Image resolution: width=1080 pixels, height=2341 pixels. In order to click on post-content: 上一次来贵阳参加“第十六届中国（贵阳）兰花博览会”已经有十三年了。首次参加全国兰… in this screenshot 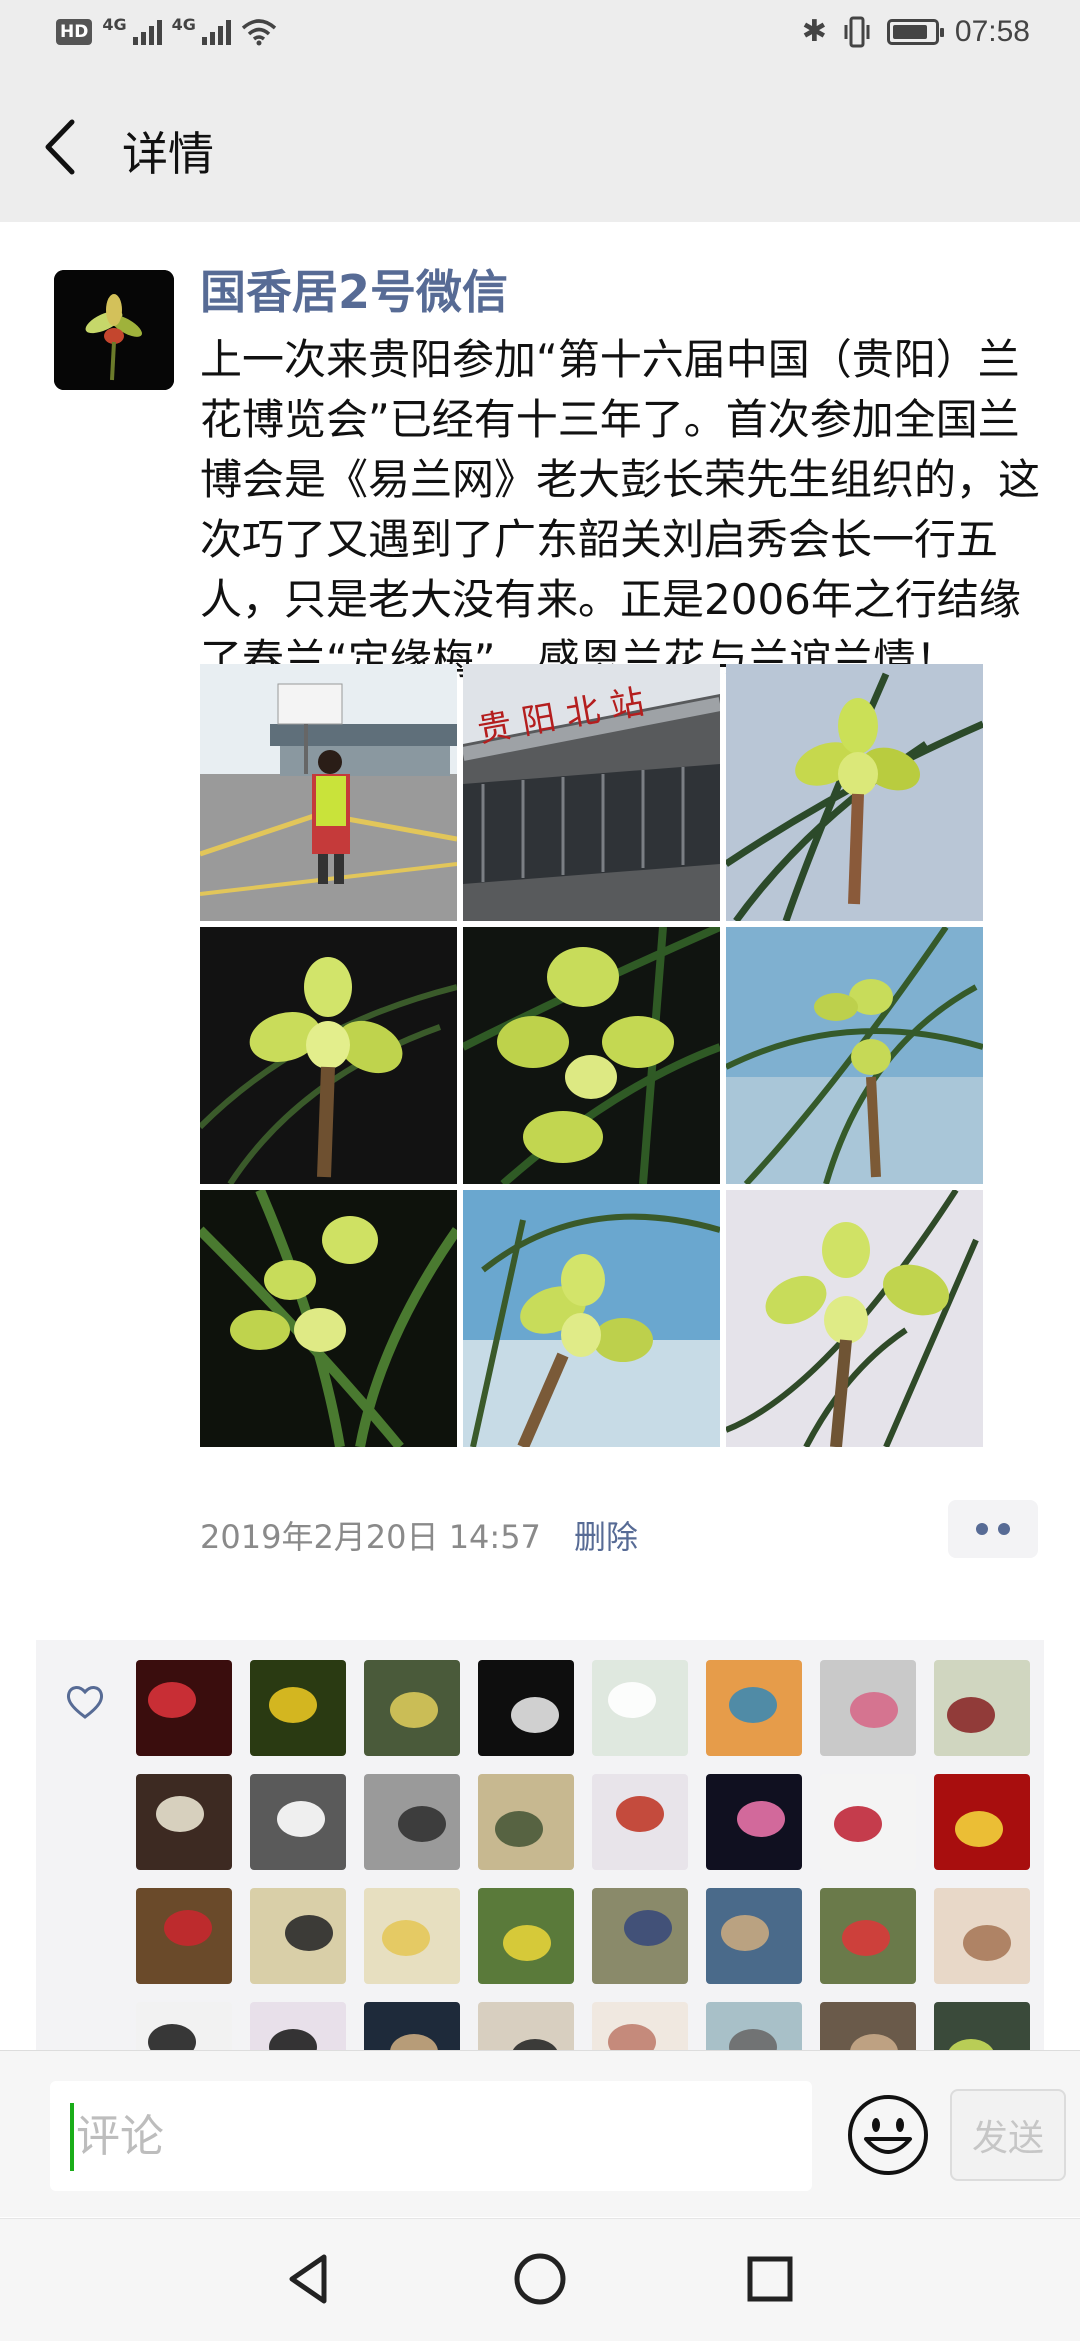, I will do `click(620, 509)`.